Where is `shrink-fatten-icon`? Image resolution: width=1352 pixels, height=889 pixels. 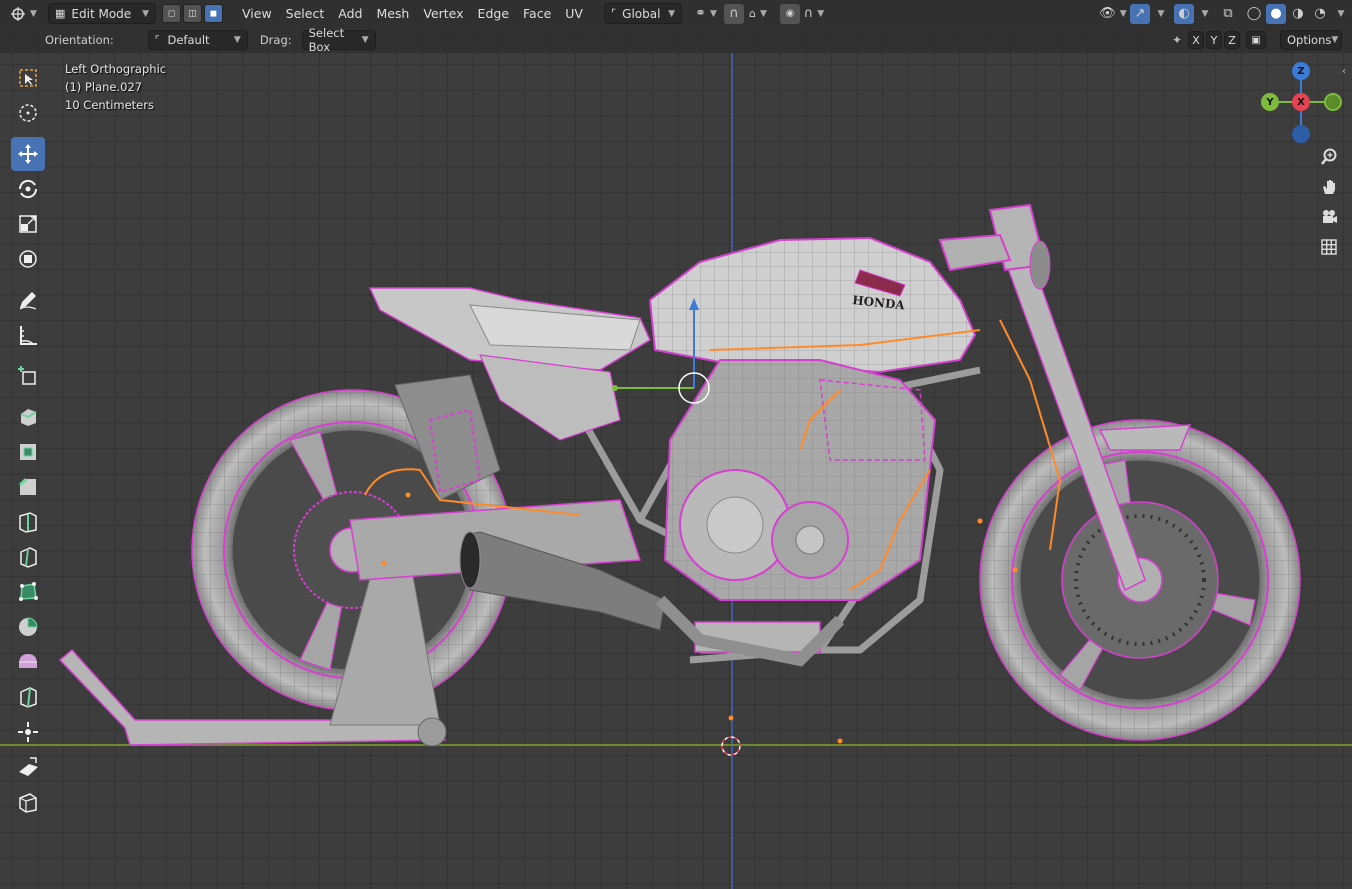
shrink-fatten-icon is located at coordinates (28, 732).